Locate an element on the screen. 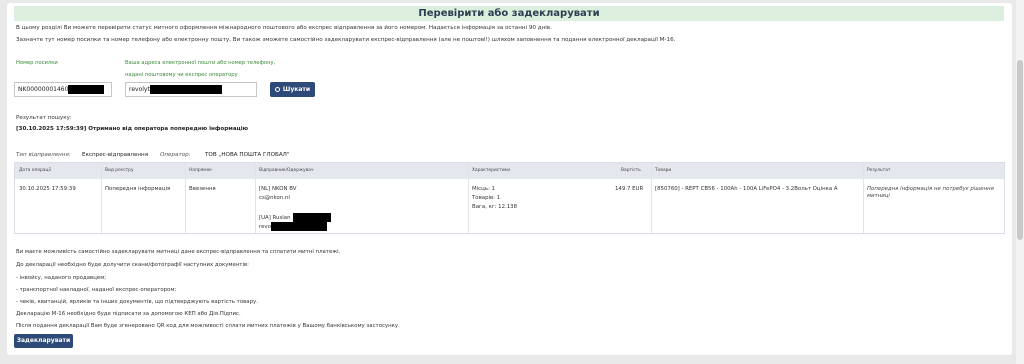 This screenshot has width=1024, height=364. cell-recipient-email: revo is located at coordinates (293, 226).